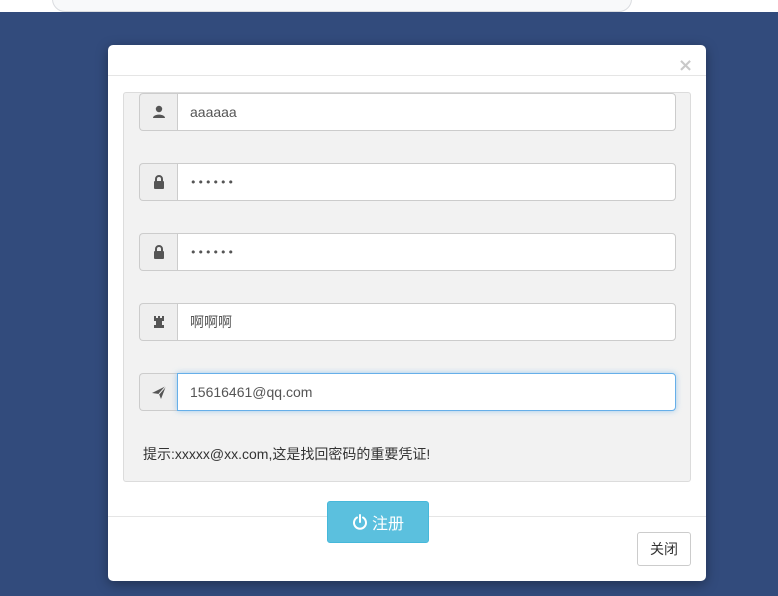  I want to click on close-icon: ×, so click(685, 66).